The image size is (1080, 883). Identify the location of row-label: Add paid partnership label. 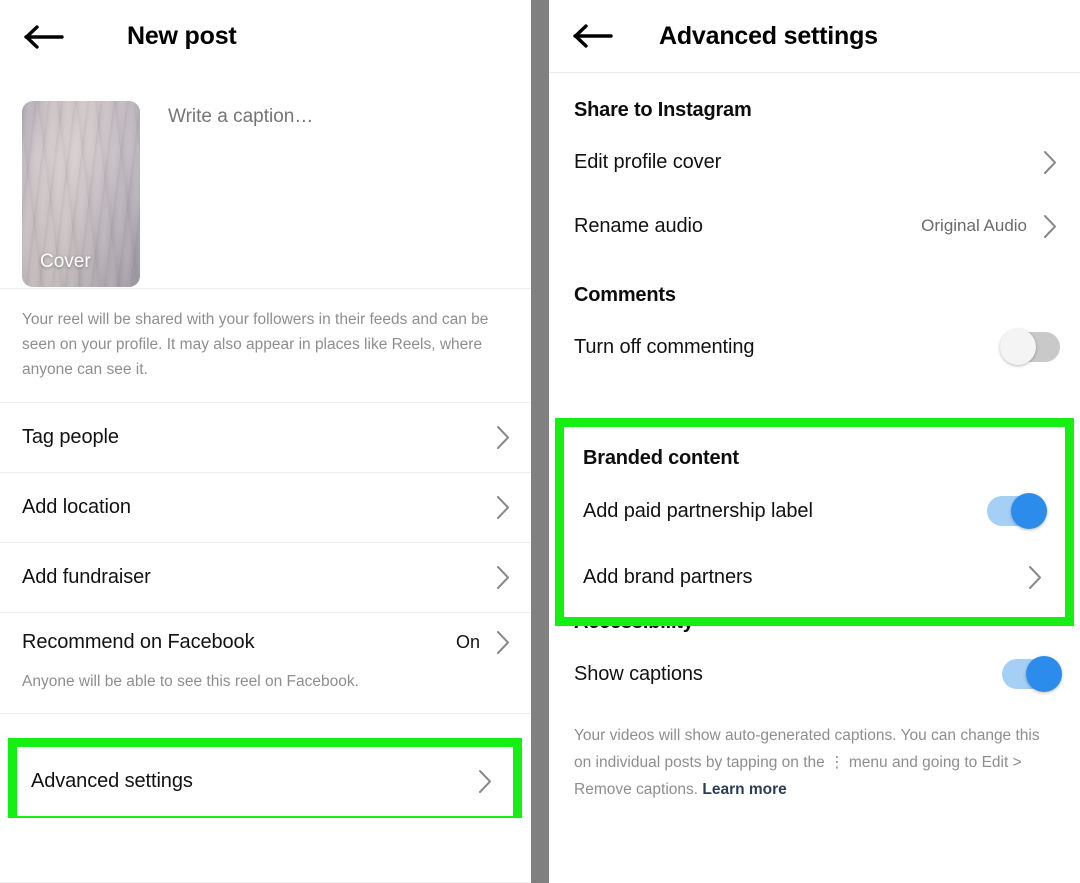
(698, 510).